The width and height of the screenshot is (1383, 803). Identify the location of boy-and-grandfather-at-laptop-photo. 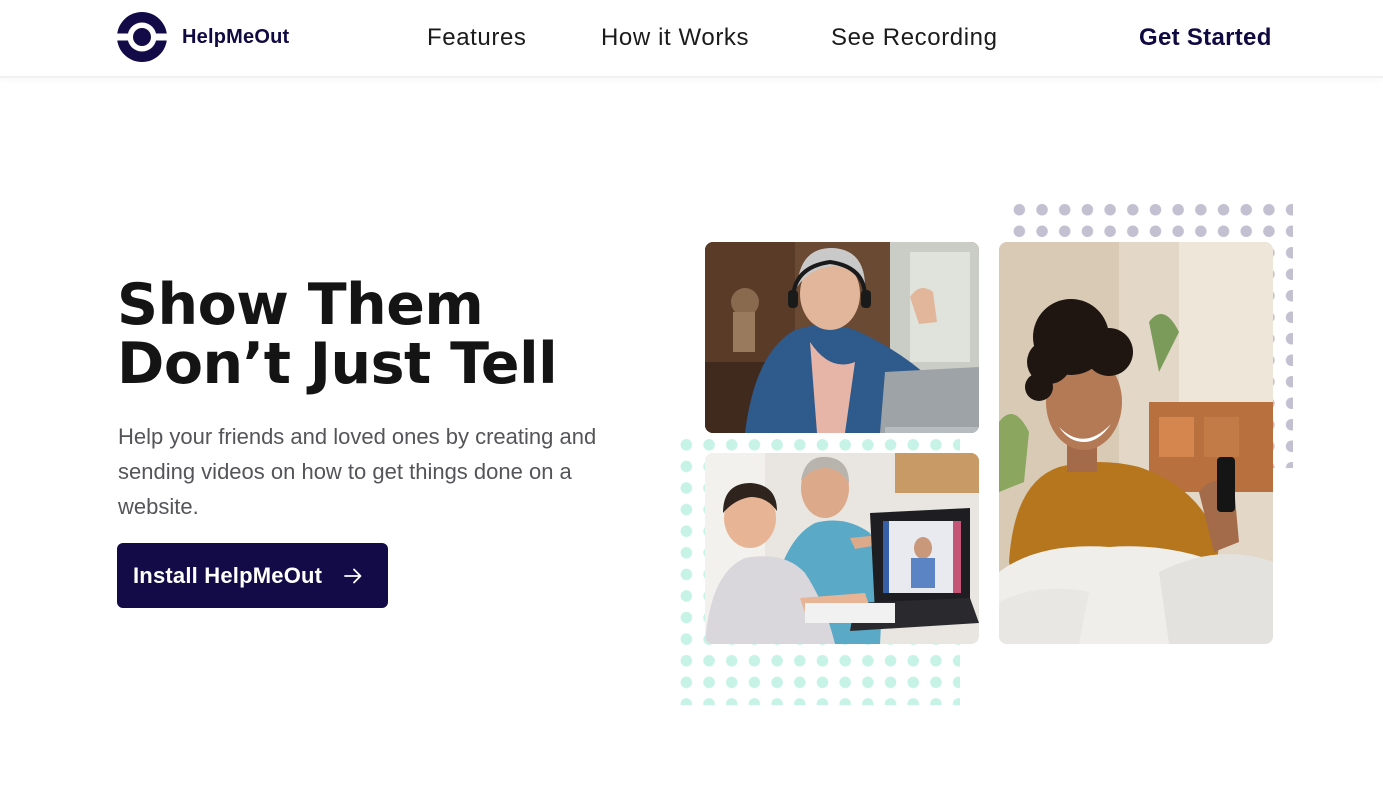
(842, 548).